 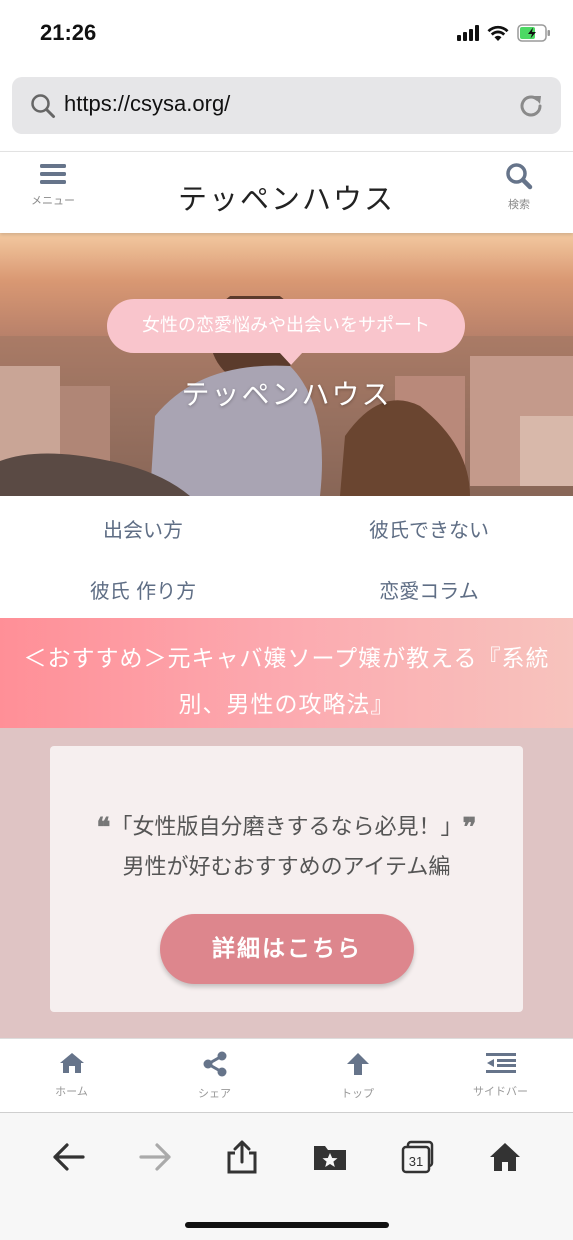 I want to click on browser-home-button, so click(x=505, y=1157).